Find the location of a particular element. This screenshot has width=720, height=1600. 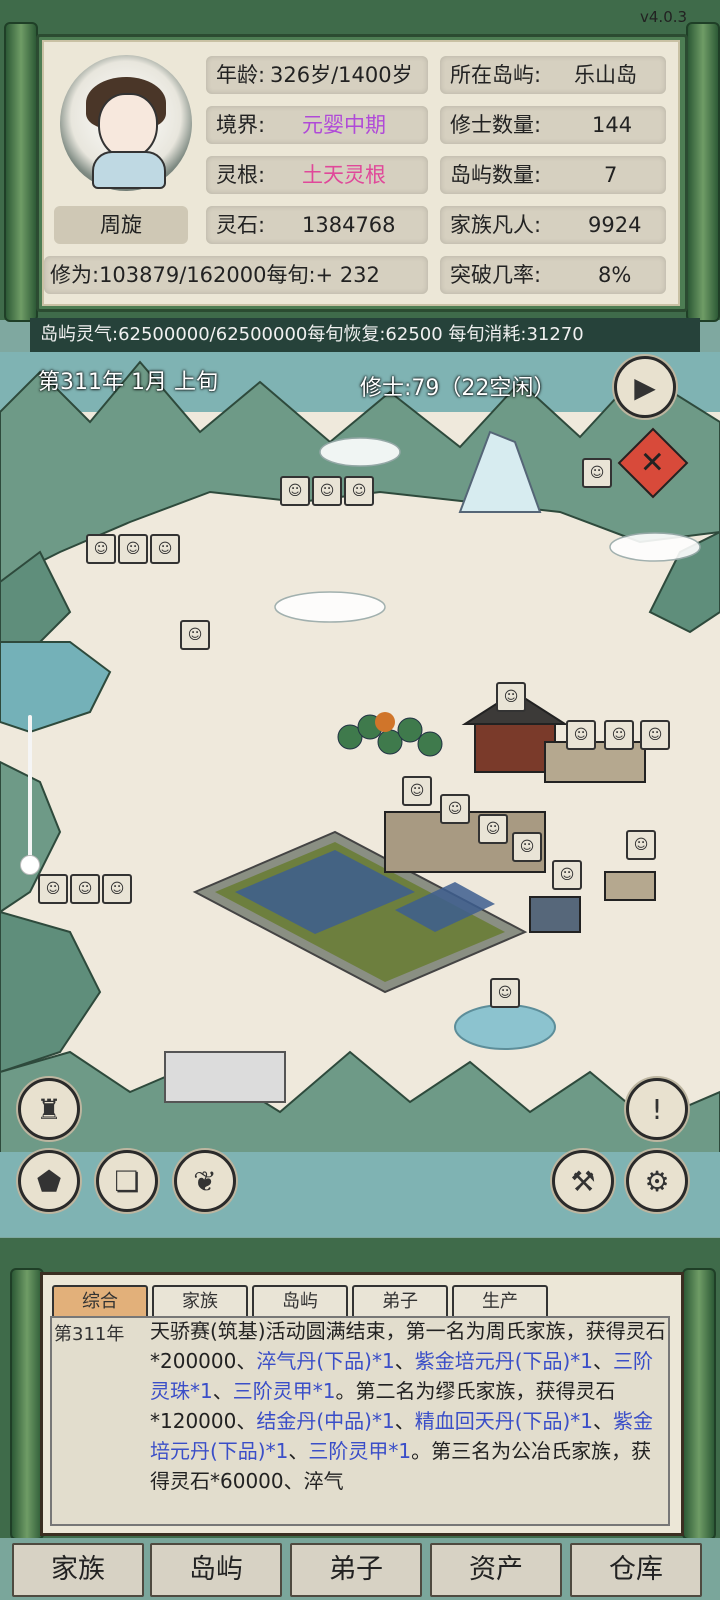

scroll-roller-right is located at coordinates (703, 172).